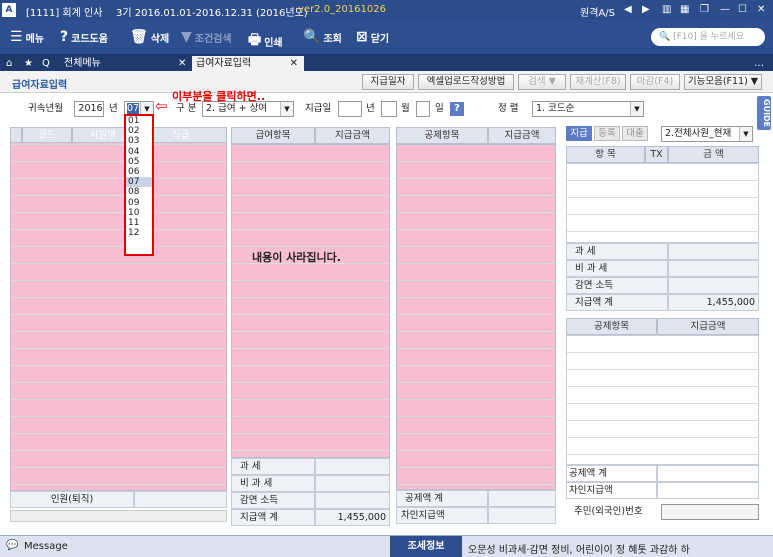 The height and width of the screenshot is (557, 773). I want to click on sort-select: 1. 코드순 ▼, so click(588, 109).